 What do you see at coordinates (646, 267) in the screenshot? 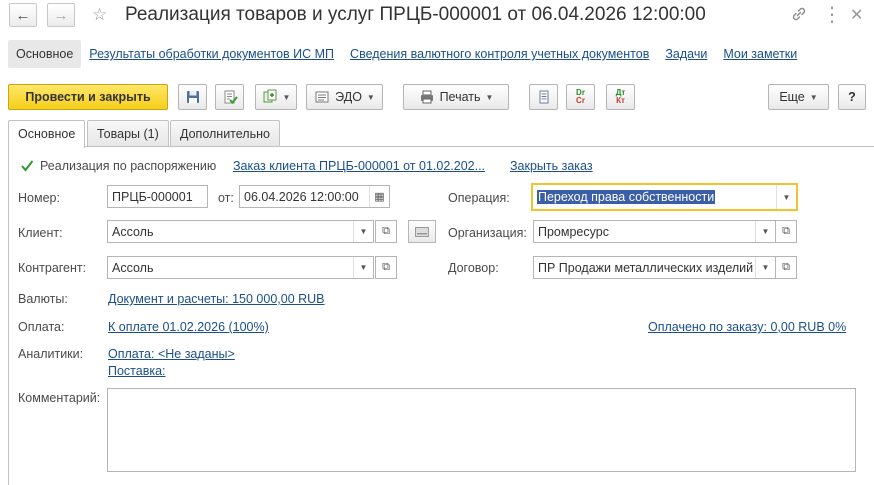
I see `contract-value: ПР Продажи металлических изделий` at bounding box center [646, 267].